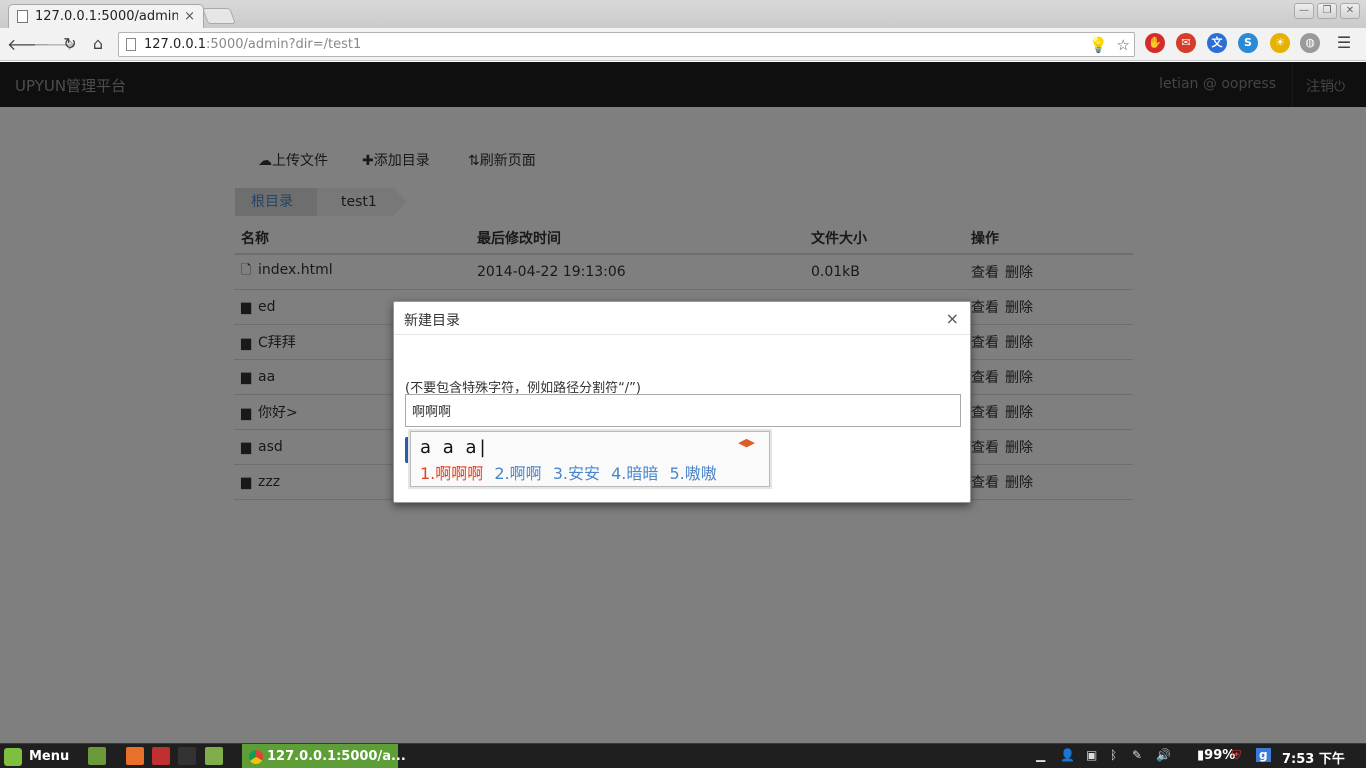 Image resolution: width=1366 pixels, height=768 pixels. What do you see at coordinates (1310, 43) in the screenshot?
I see `globe-icon: ◍` at bounding box center [1310, 43].